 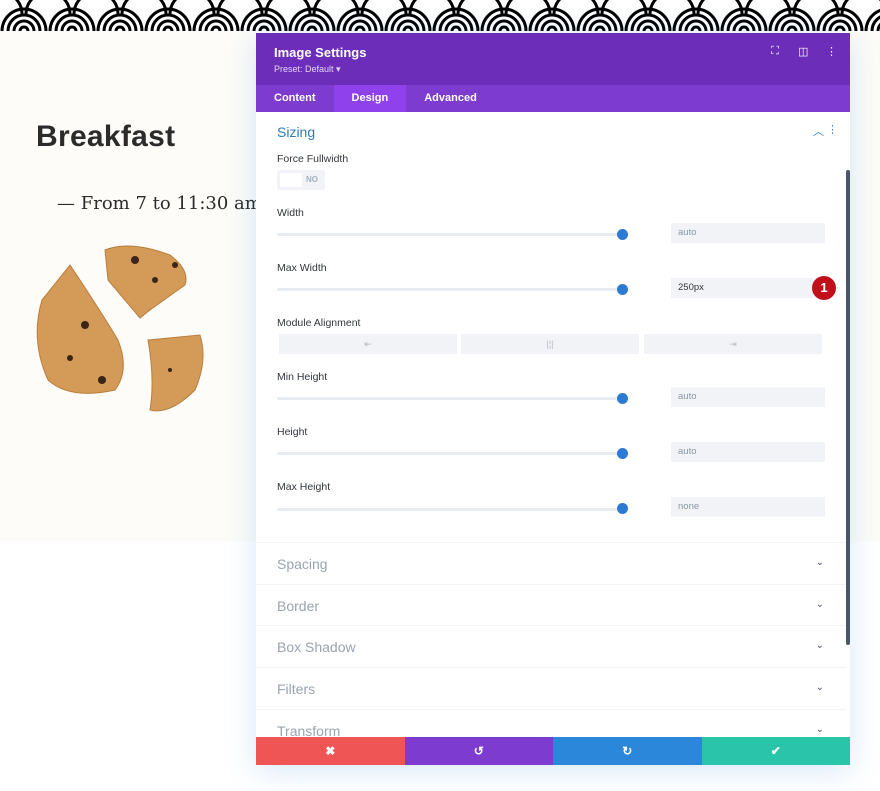 I want to click on toggle-value: NO, so click(x=312, y=179).